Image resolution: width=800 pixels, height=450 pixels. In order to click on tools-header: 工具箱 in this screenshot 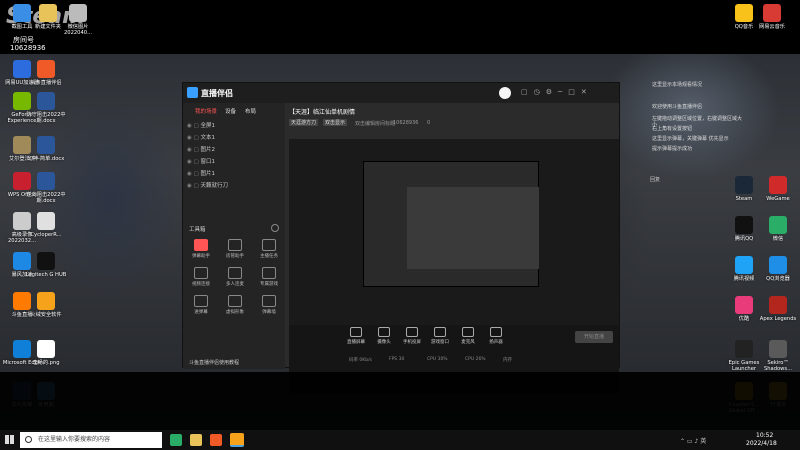, I will do `click(197, 230)`.